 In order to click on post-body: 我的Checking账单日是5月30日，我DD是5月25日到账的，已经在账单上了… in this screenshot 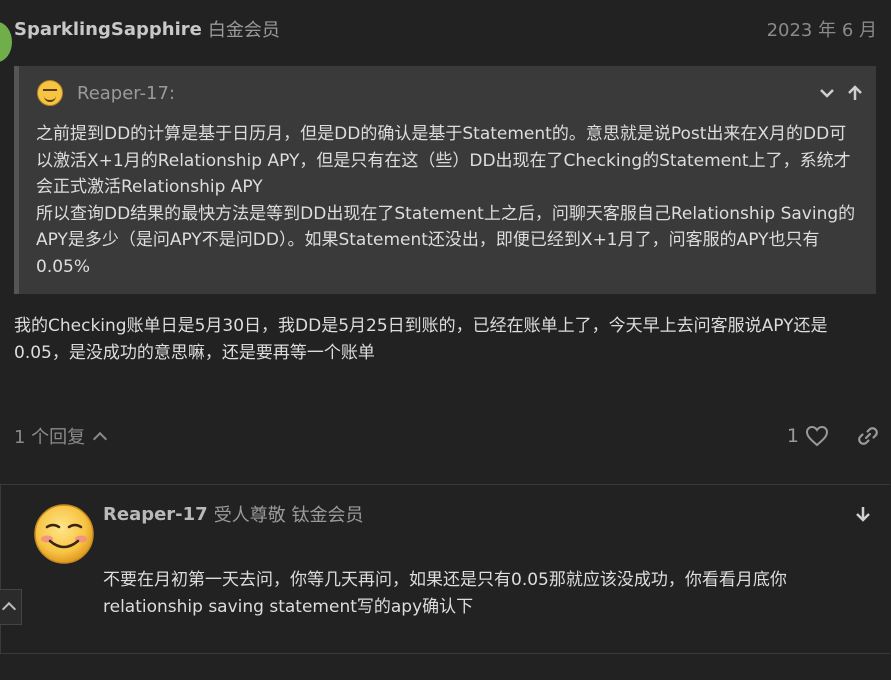, I will do `click(446, 339)`.